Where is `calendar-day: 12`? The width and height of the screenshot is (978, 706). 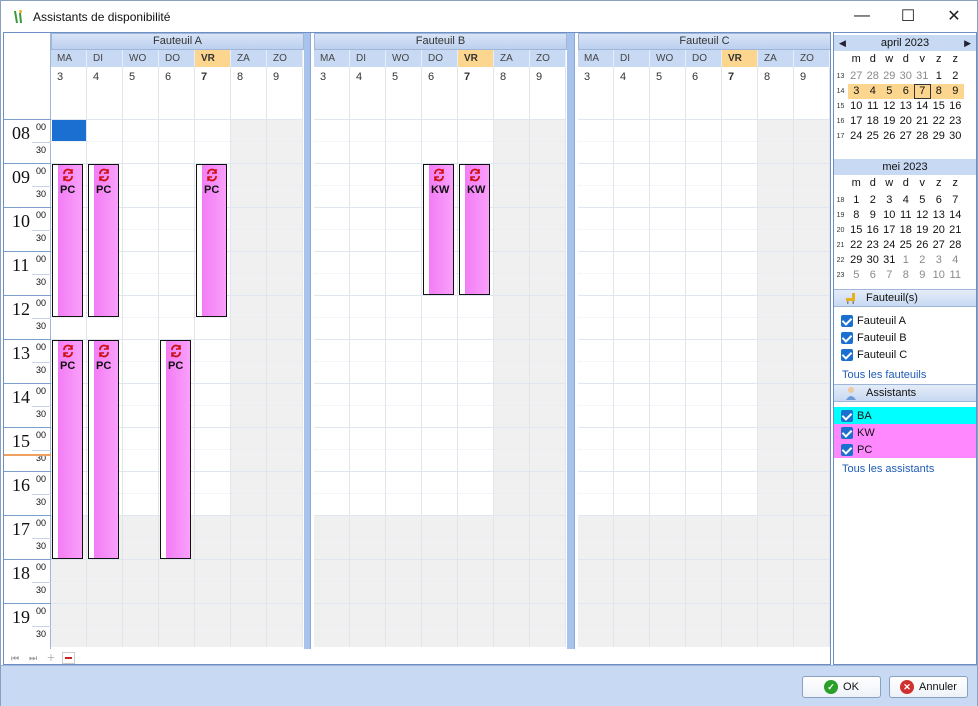 calendar-day: 12 is located at coordinates (922, 215).